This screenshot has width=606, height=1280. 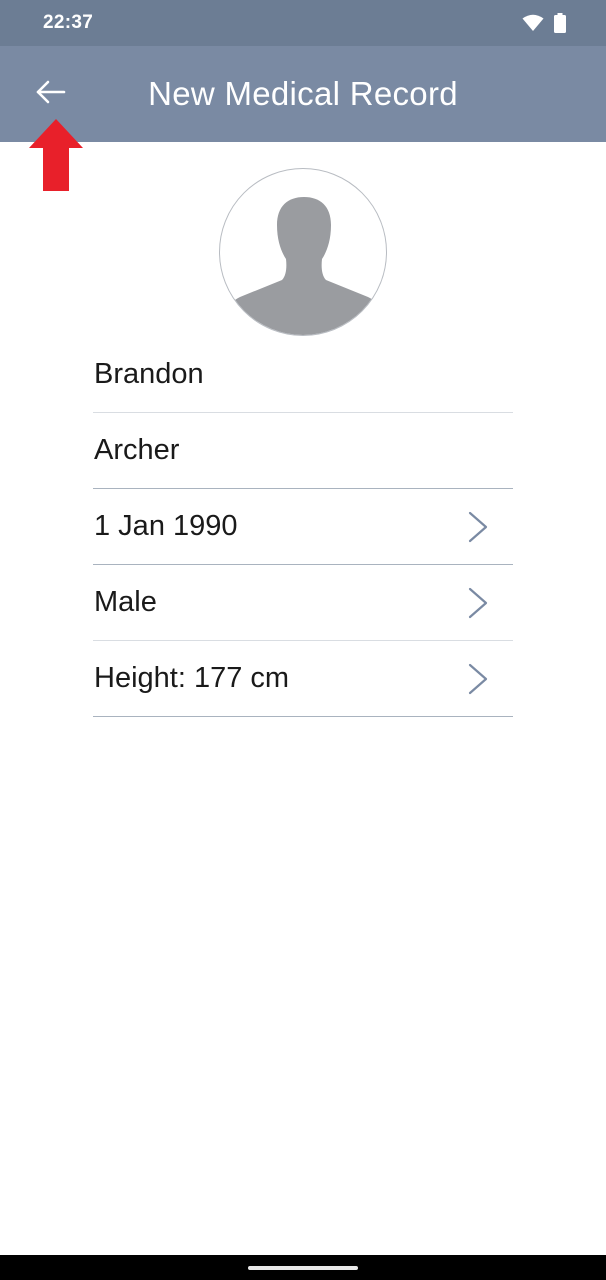 I want to click on system-nav-bar, so click(x=303, y=1267).